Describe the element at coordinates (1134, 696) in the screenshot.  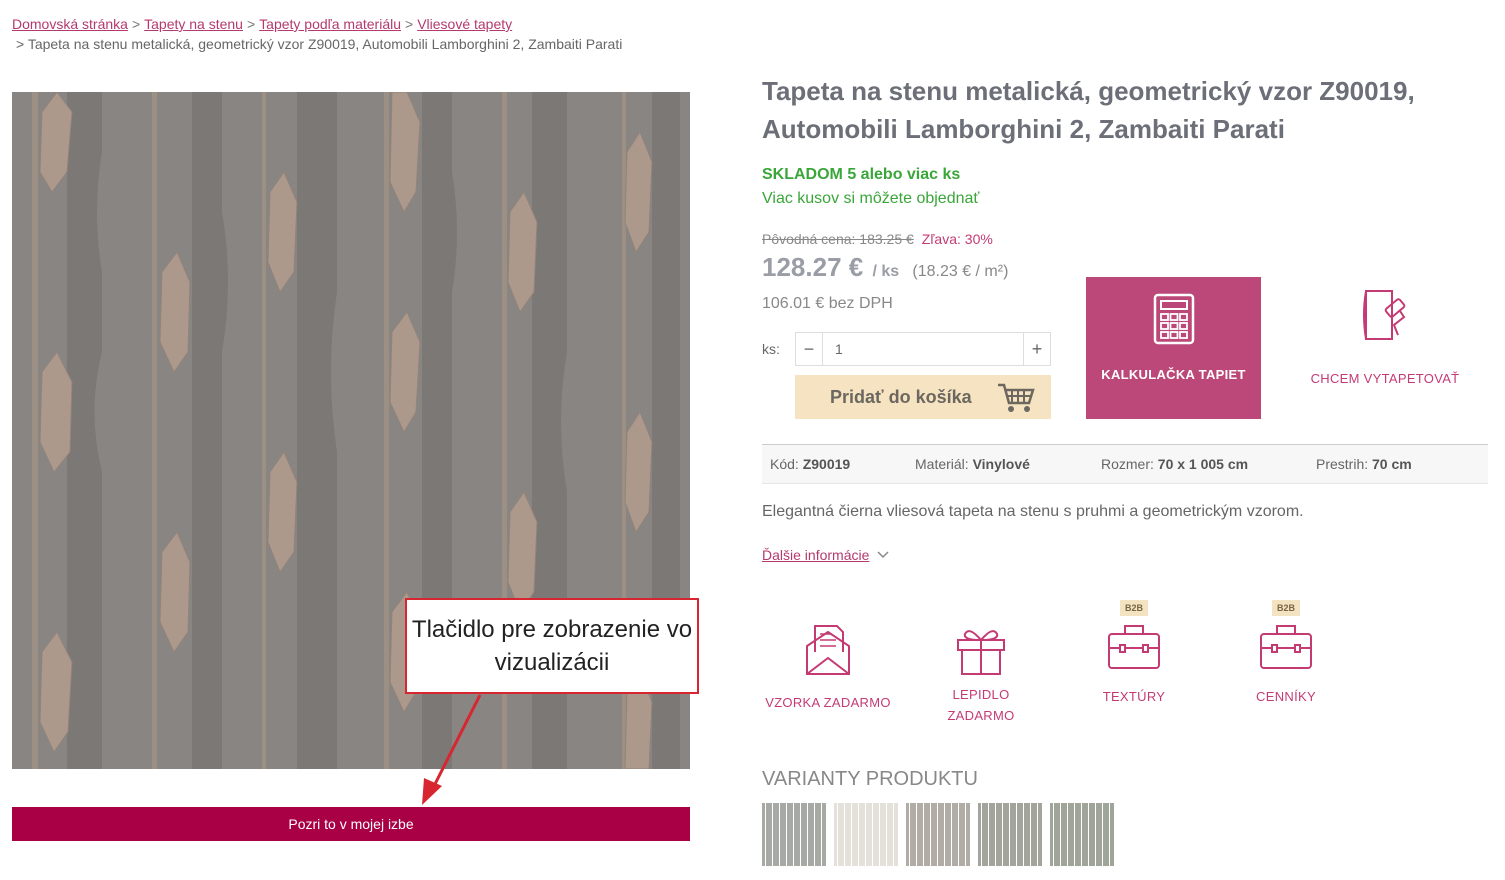
I see `textures-label: TEXTÚRY` at that location.